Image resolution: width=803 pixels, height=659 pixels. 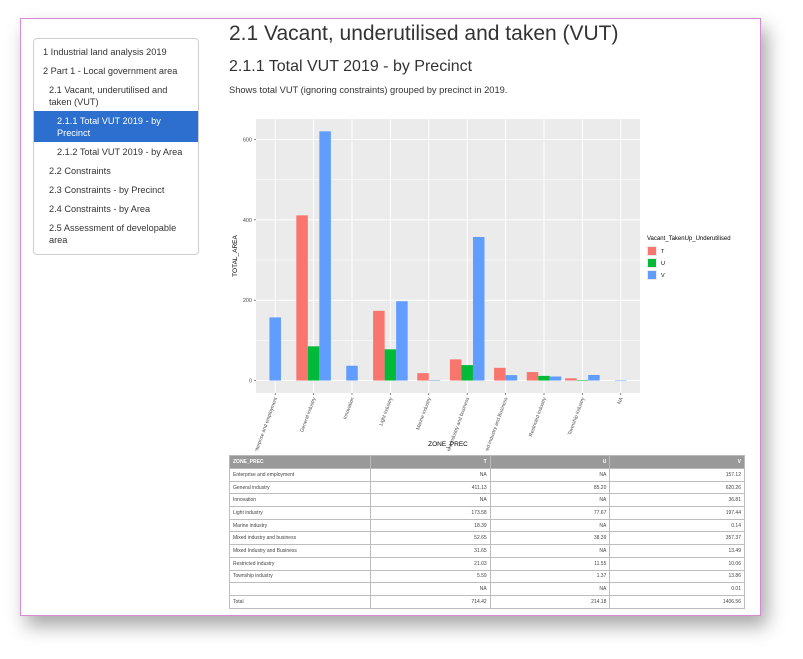 I want to click on table-cell: 714.42, so click(x=430, y=601).